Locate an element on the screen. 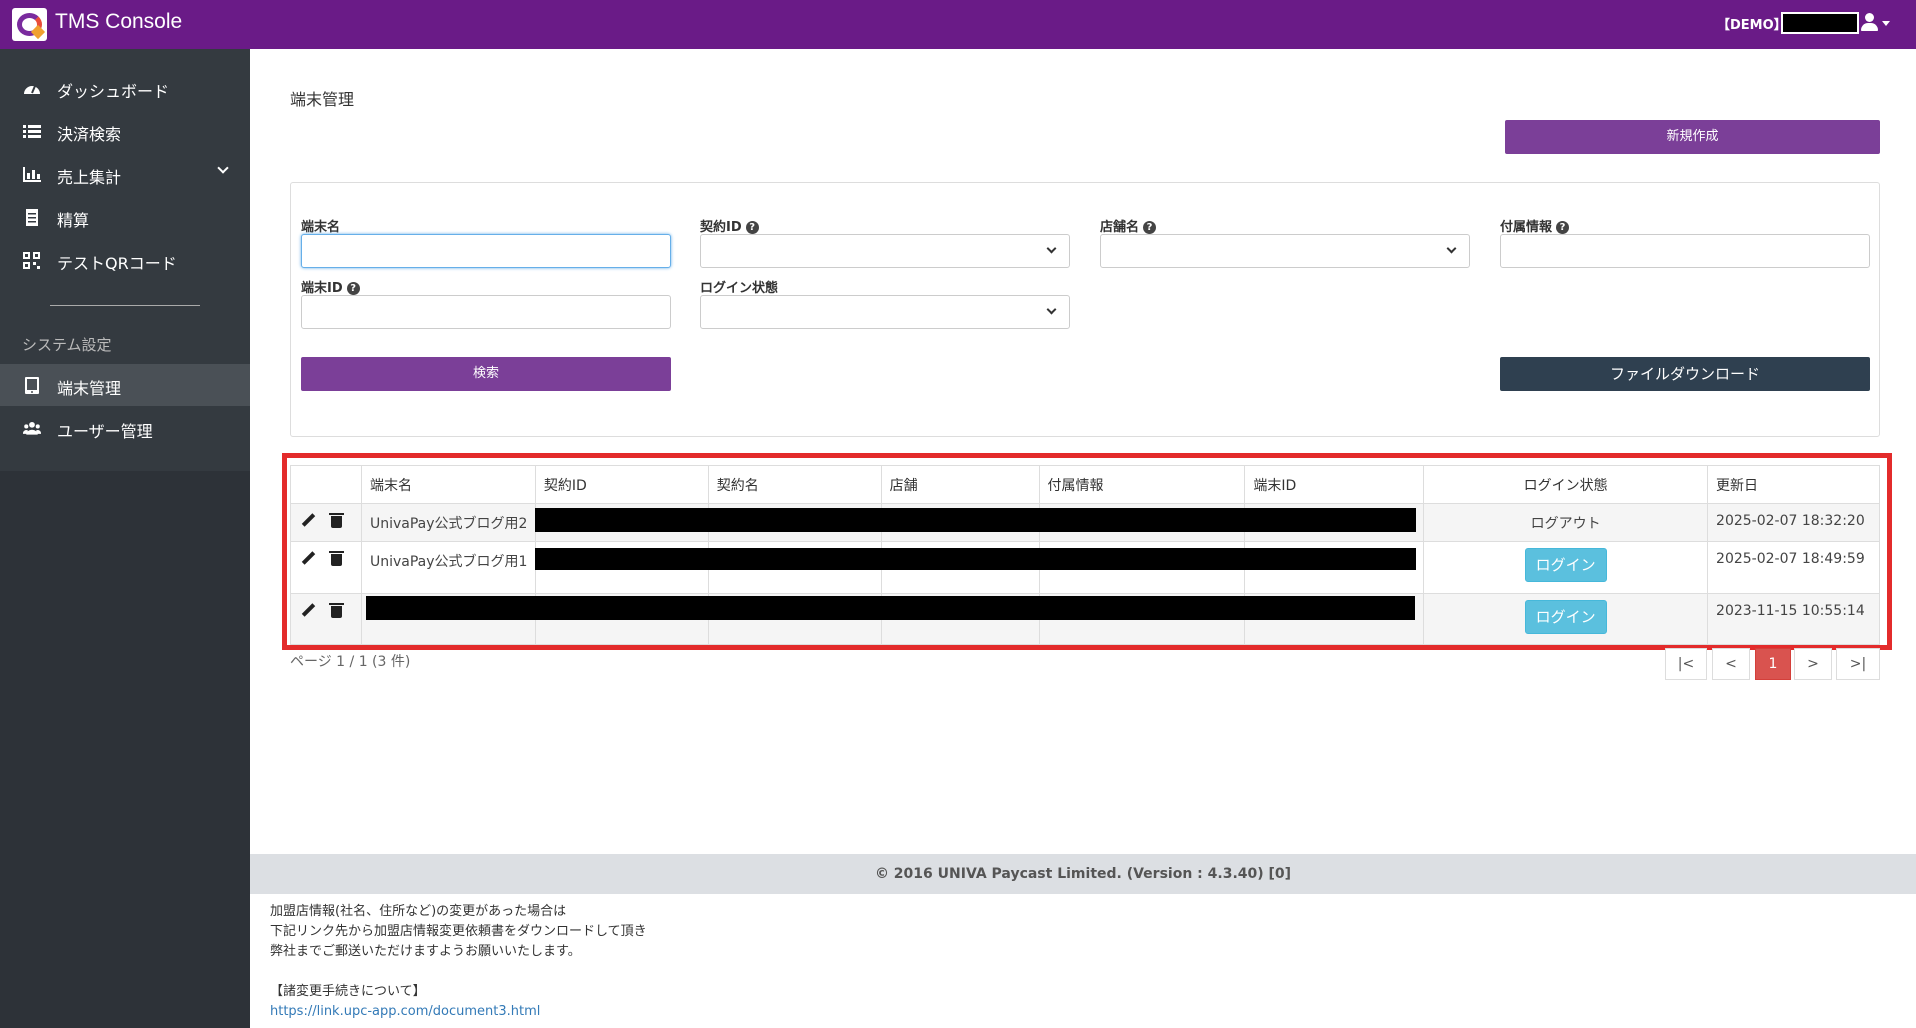 The height and width of the screenshot is (1028, 1916). login-state-label: ログイン状態 is located at coordinates (739, 288).